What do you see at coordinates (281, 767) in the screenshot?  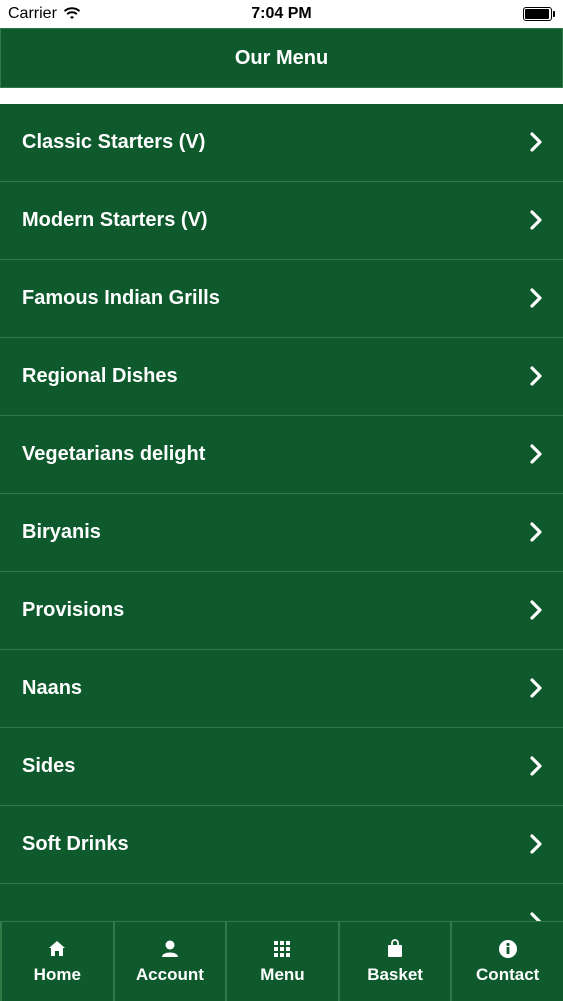 I see `menu-item-sides: Sides` at bounding box center [281, 767].